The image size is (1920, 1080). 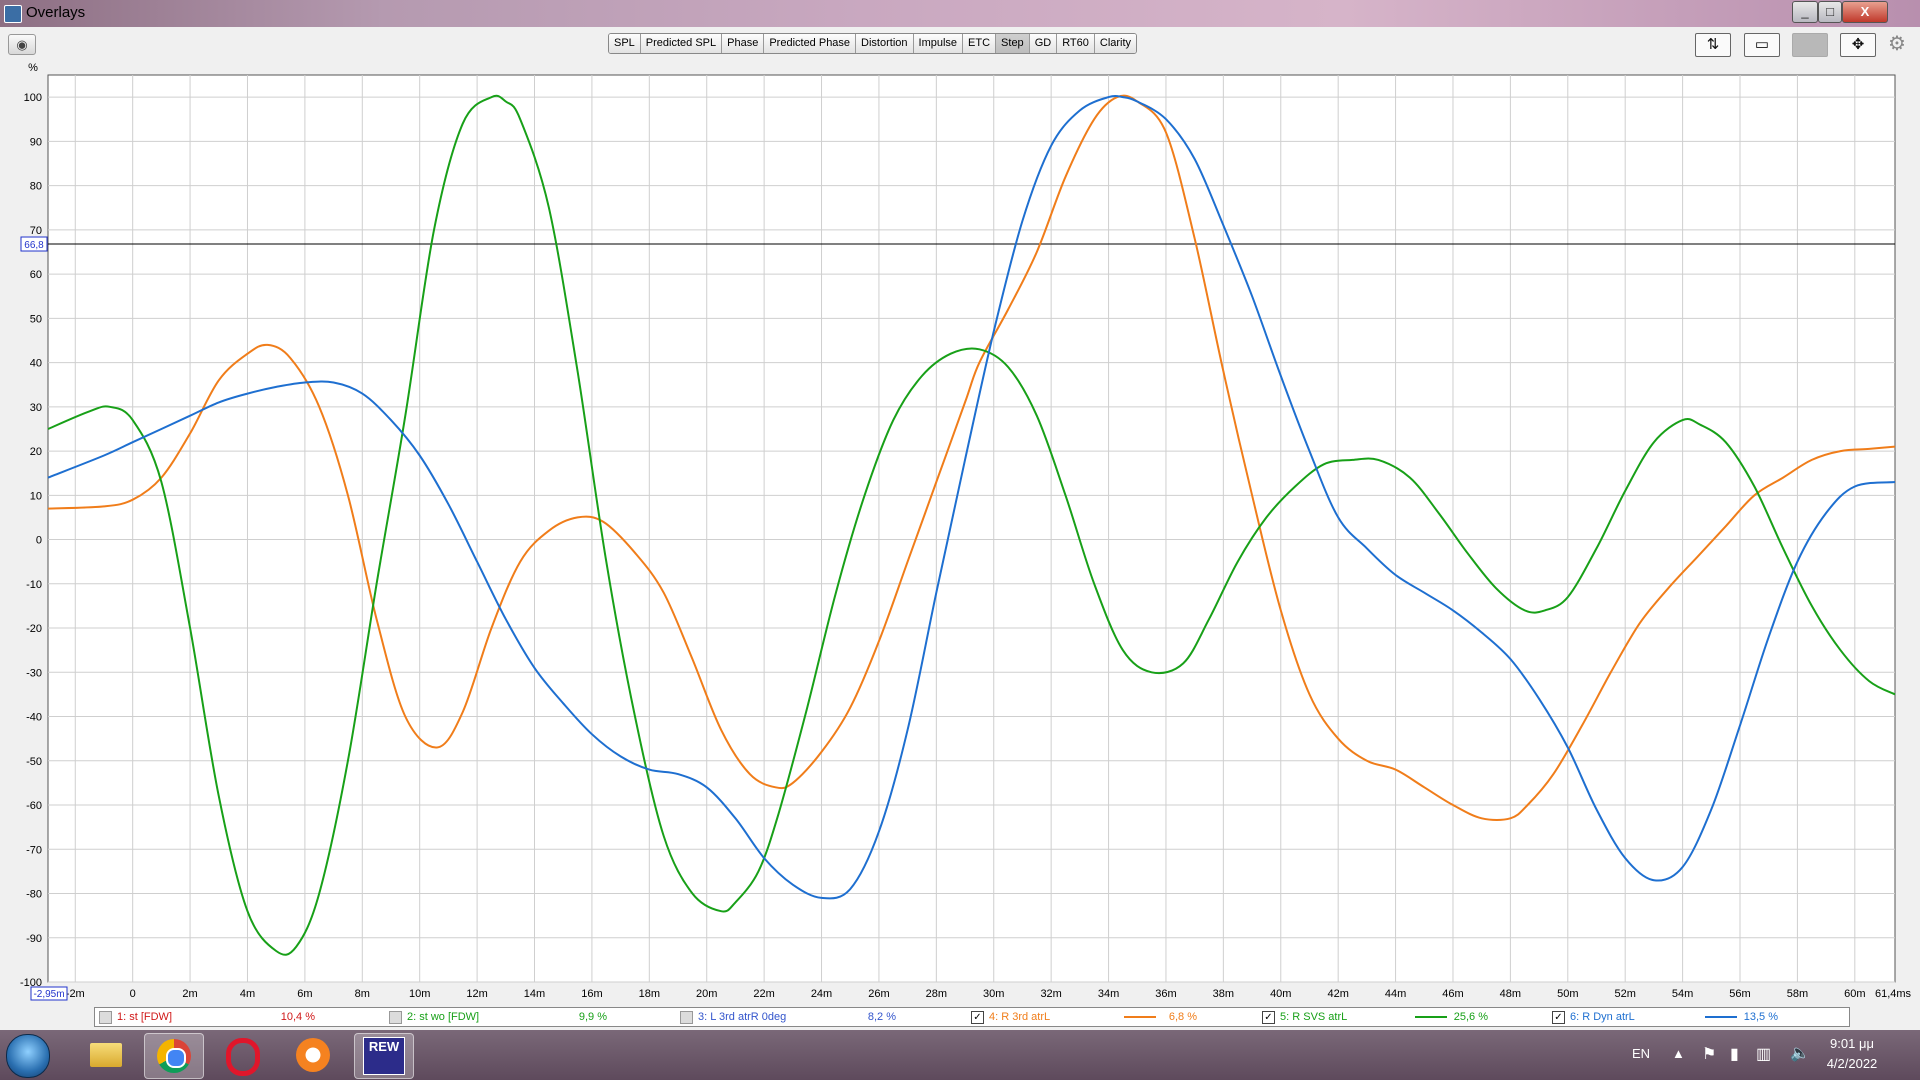 What do you see at coordinates (534, 994) in the screenshot?
I see `x-tick-label: 14m` at bounding box center [534, 994].